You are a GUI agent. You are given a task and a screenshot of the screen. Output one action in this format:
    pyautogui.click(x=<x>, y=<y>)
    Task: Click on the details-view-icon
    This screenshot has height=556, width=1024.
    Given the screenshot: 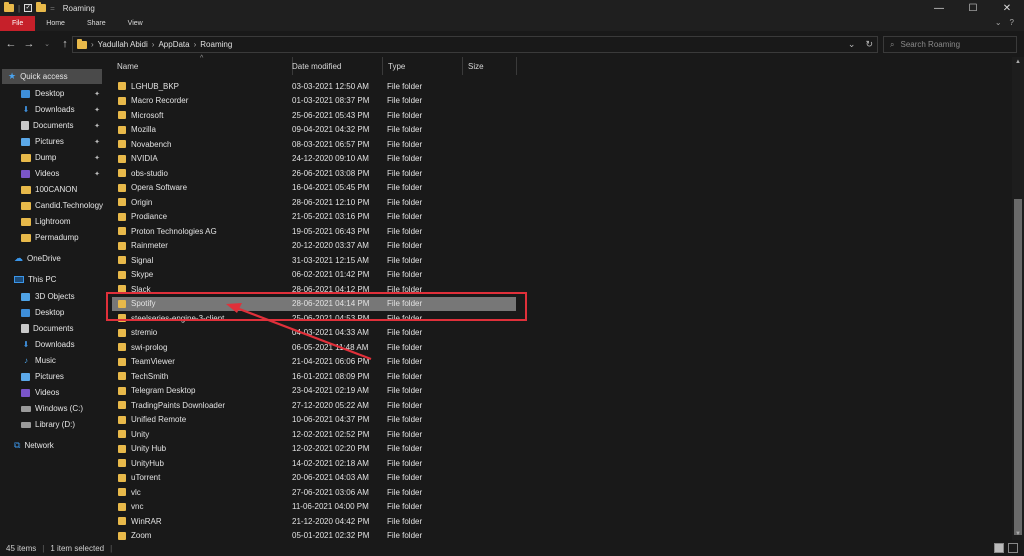 What is the action you would take?
    pyautogui.click(x=999, y=548)
    